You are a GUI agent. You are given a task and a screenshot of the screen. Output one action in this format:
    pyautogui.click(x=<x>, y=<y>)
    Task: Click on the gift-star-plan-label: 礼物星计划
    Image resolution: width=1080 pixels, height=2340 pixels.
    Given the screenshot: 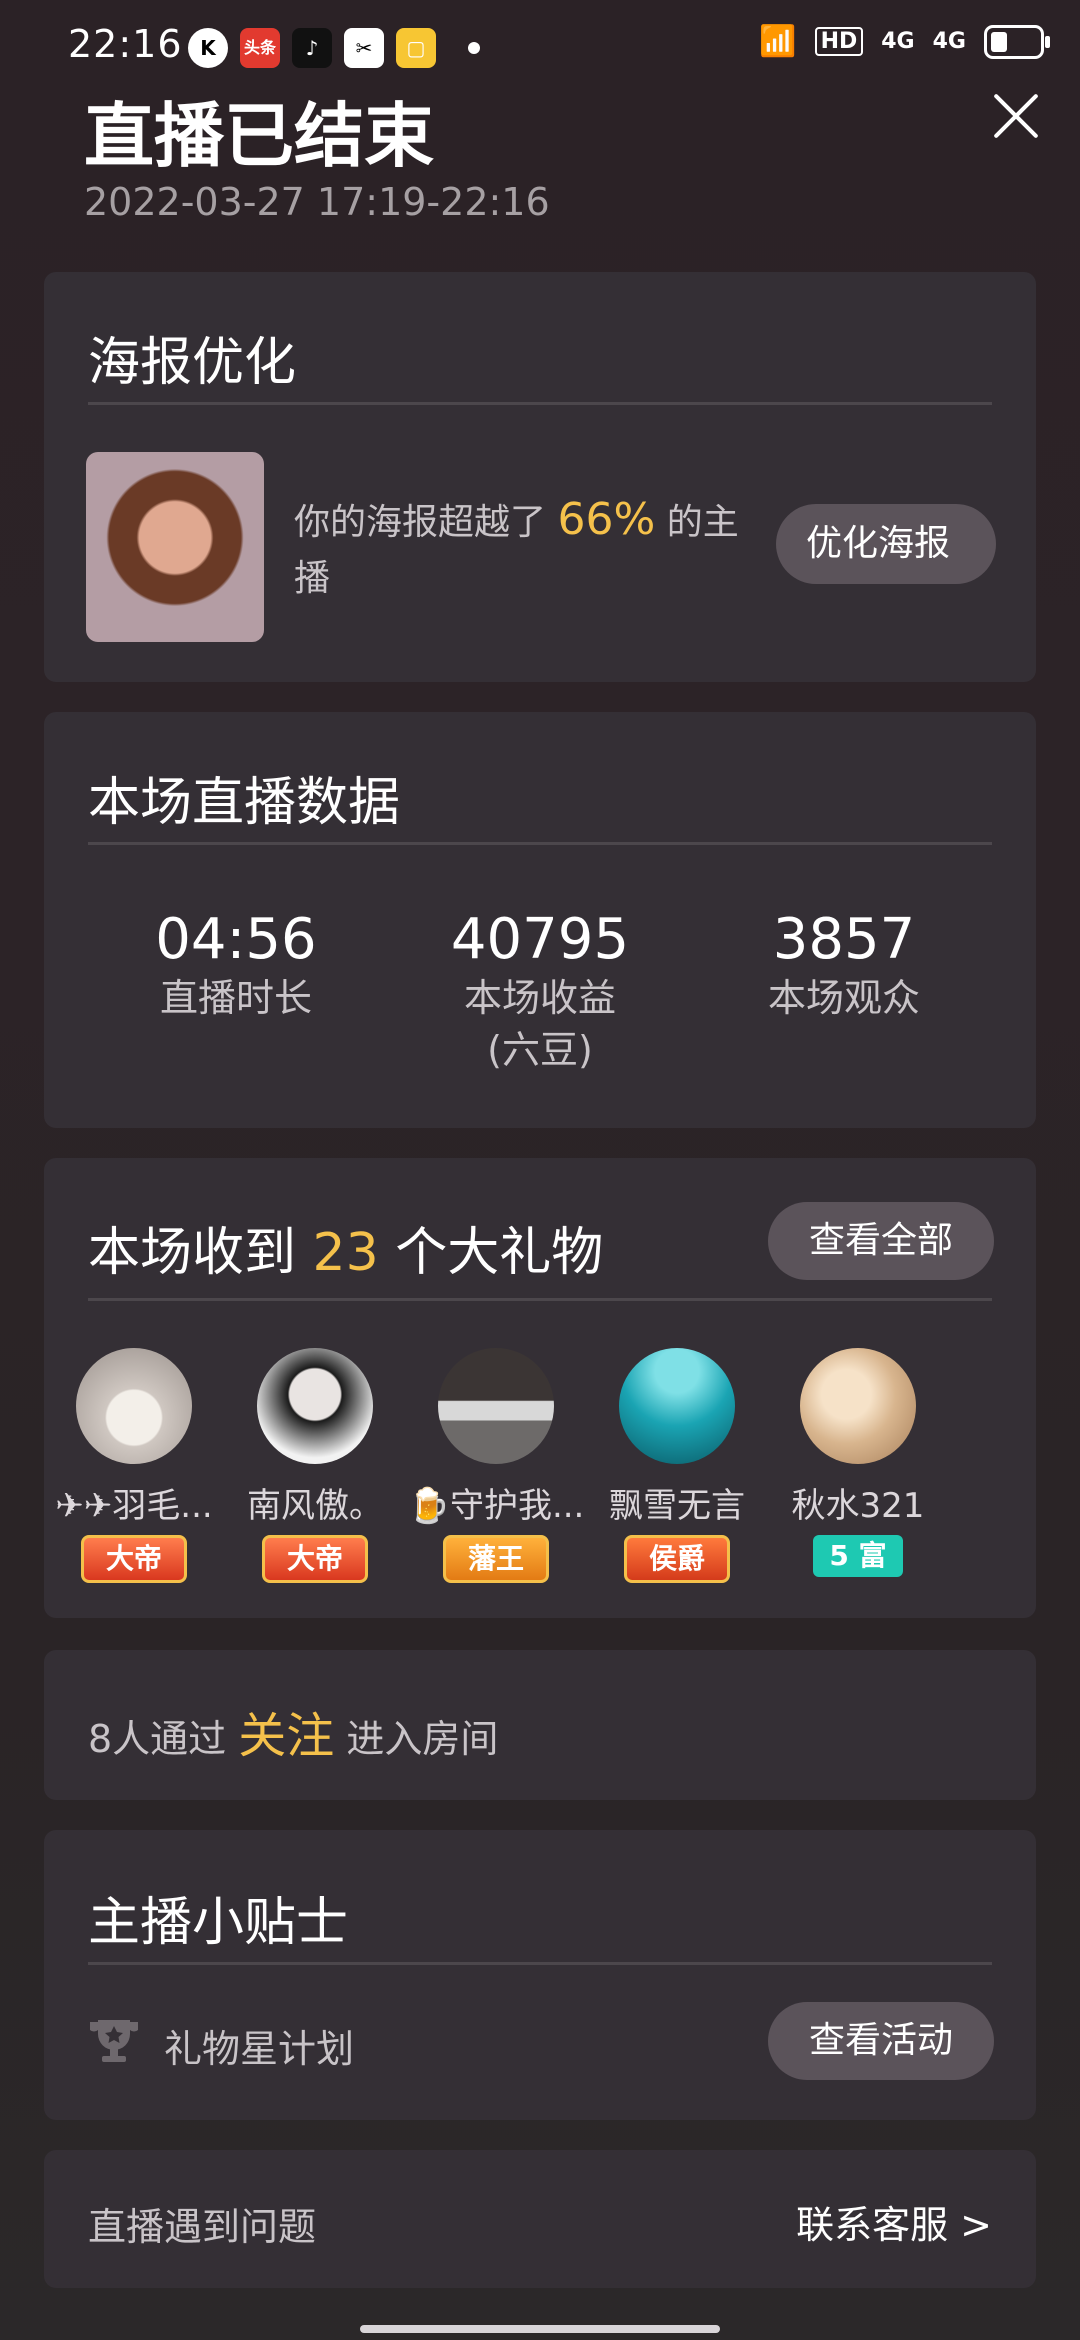 What is the action you would take?
    pyautogui.click(x=259, y=2049)
    